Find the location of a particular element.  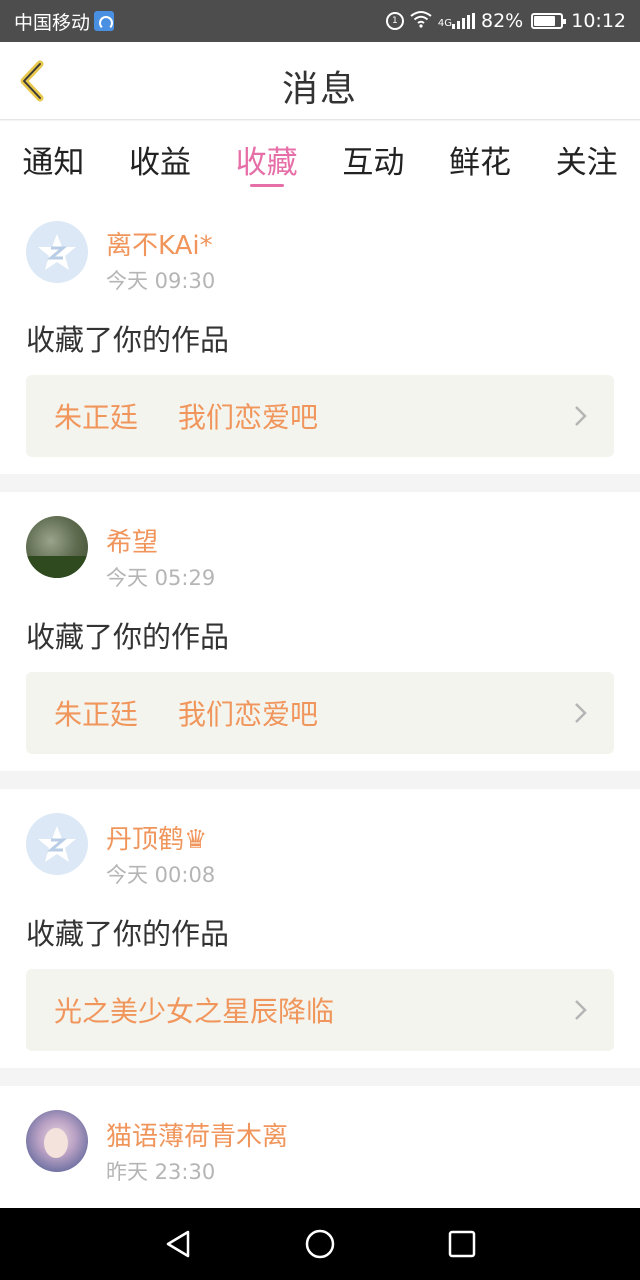

data-saver-icon: 1 is located at coordinates (394, 21).